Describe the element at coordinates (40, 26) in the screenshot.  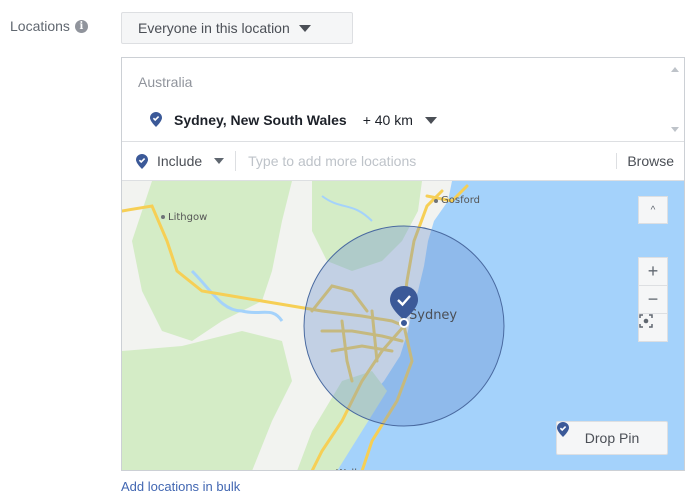
I see `locations-label-text: Locations` at that location.